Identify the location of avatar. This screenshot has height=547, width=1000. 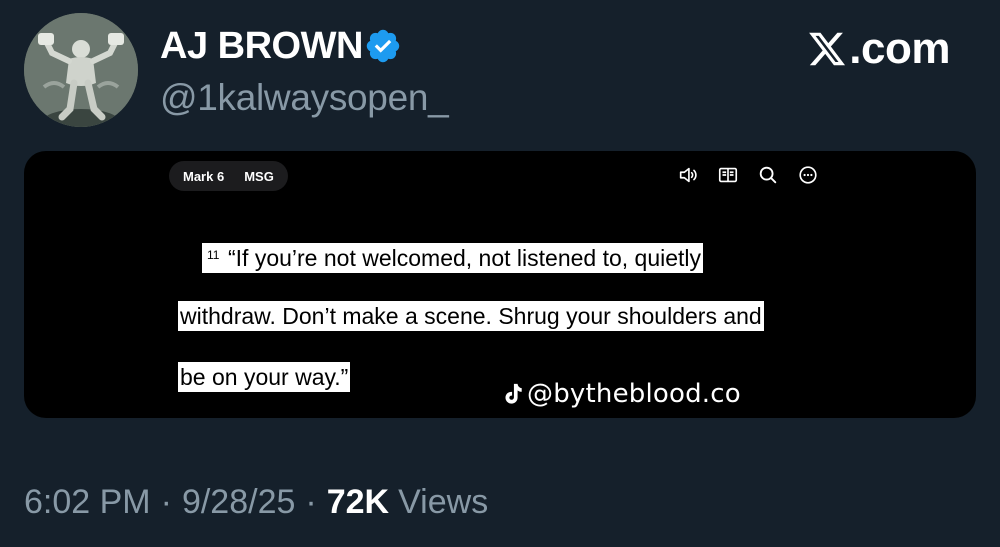
(81, 70).